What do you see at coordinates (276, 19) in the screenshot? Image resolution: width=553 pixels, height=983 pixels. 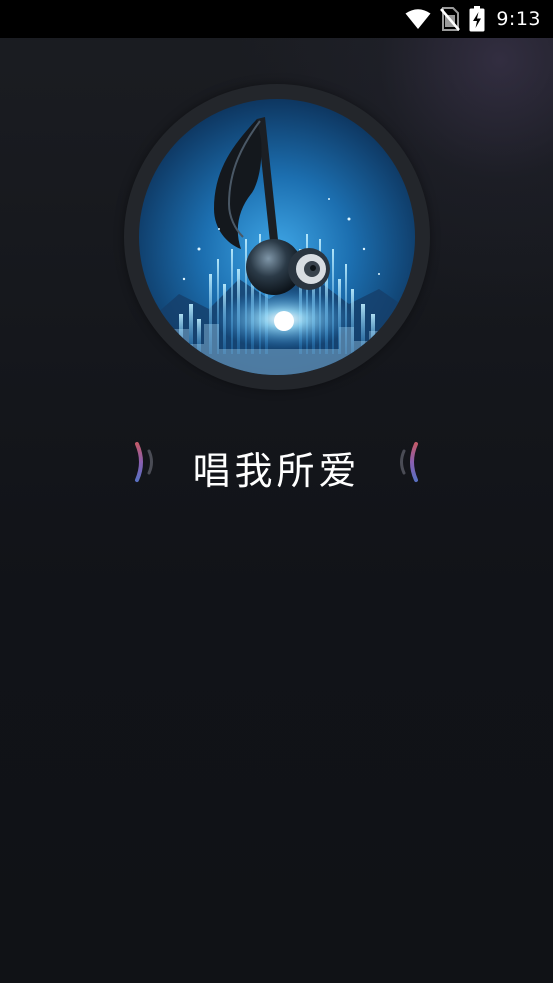 I see `status-bar: 9:13` at bounding box center [276, 19].